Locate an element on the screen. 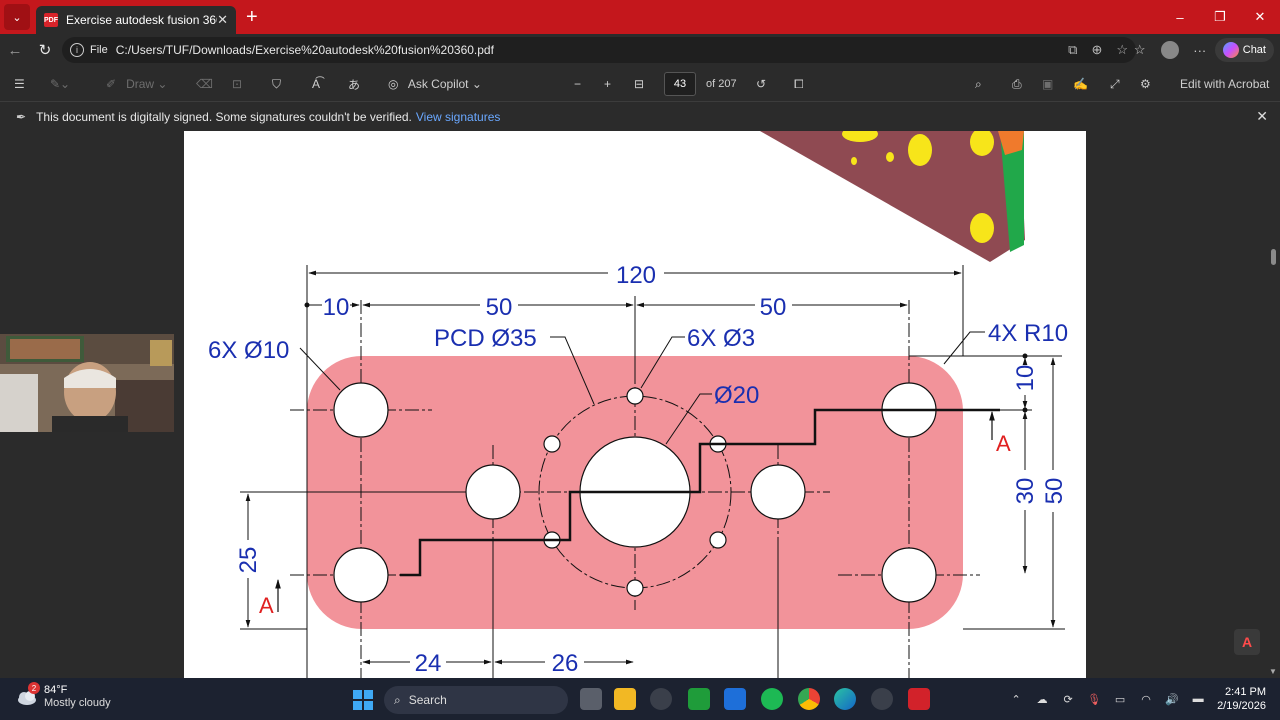 The height and width of the screenshot is (720, 1280). save-as-icon: ✍ is located at coordinates (1080, 84).